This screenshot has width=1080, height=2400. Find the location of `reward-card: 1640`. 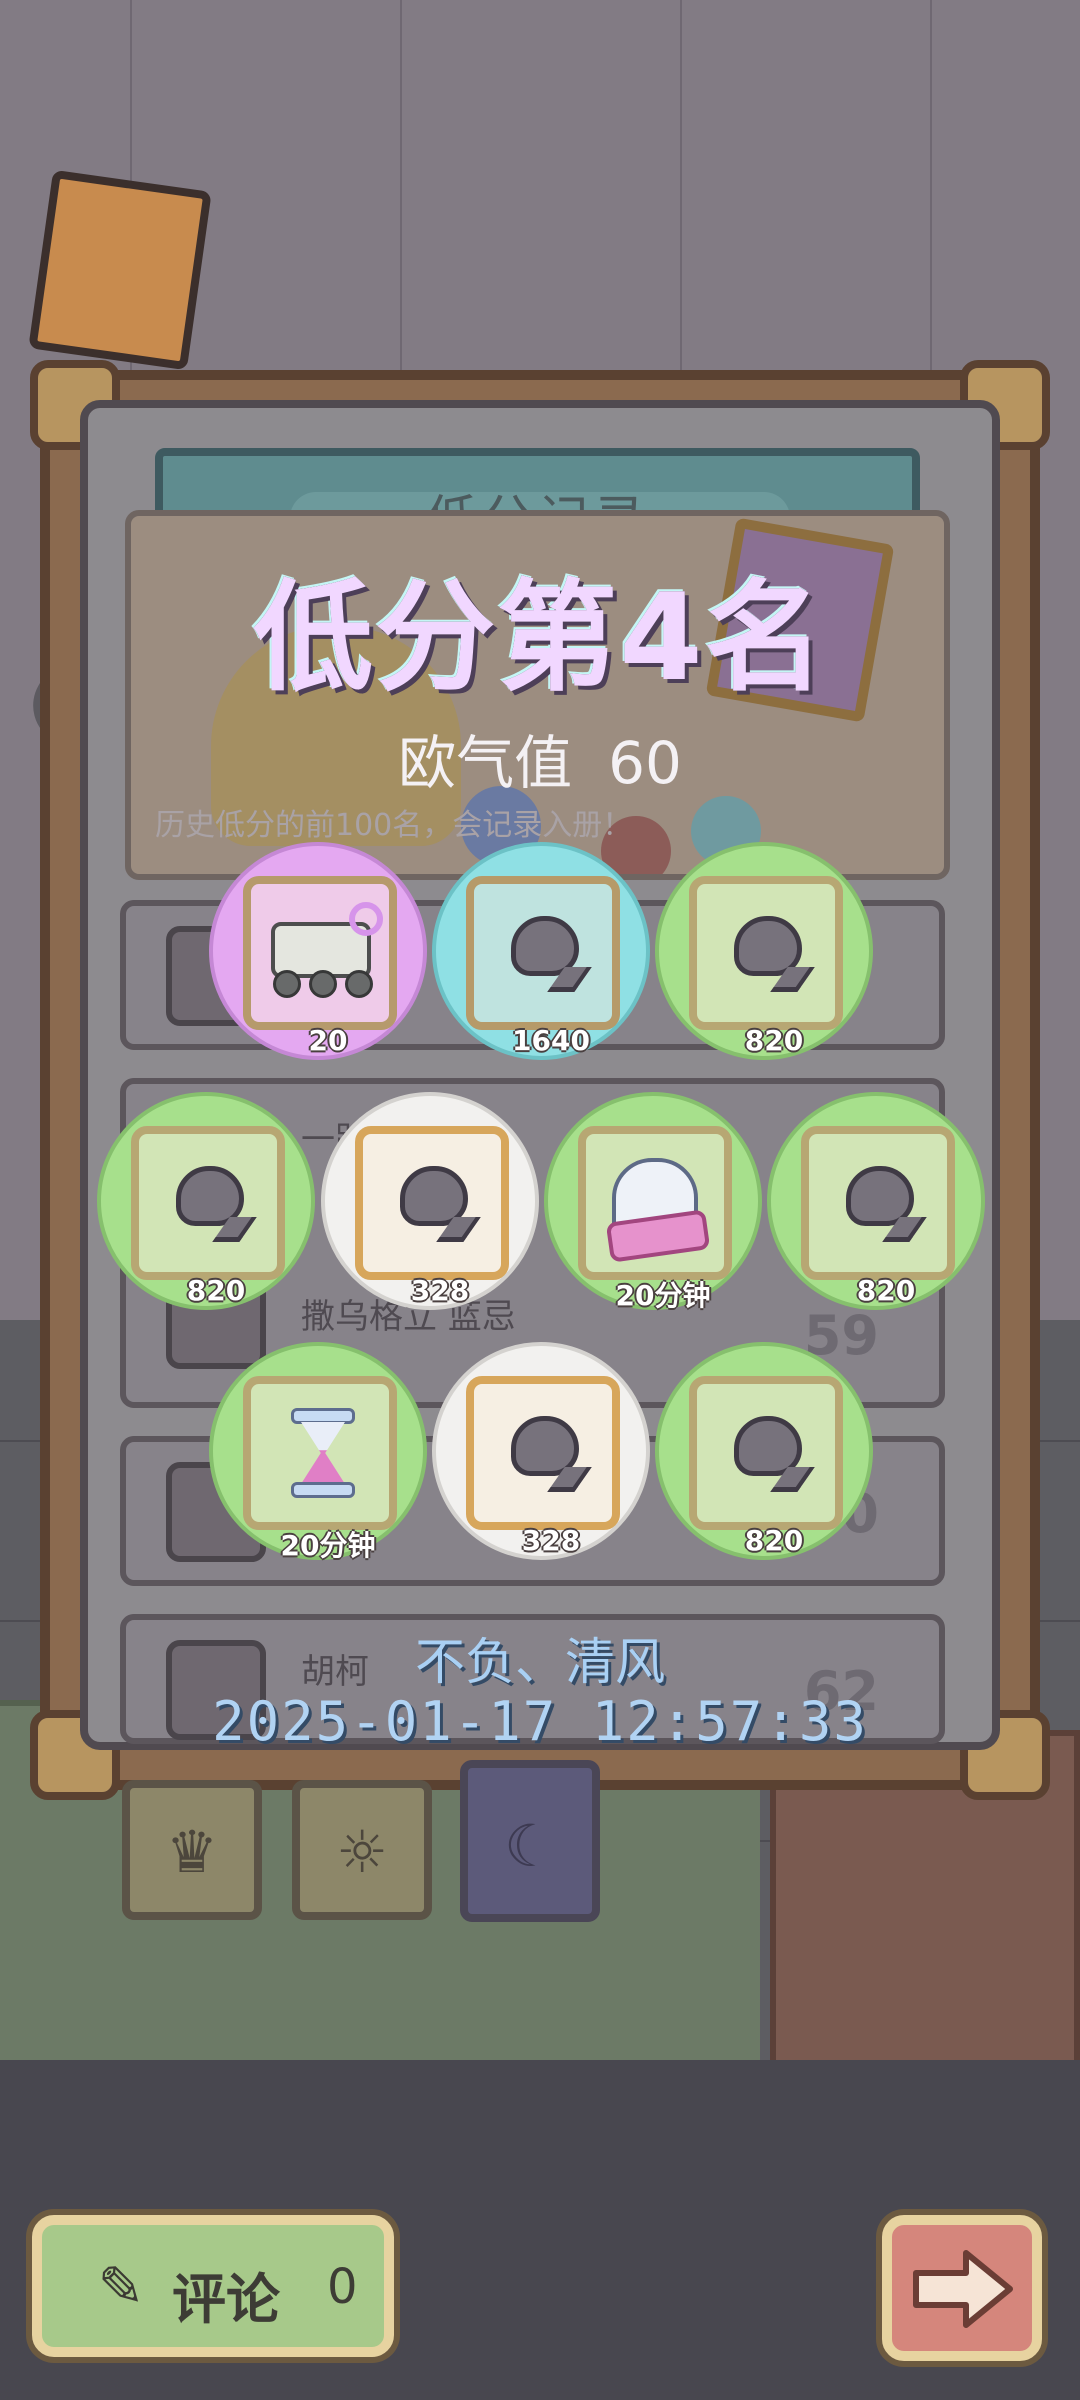

reward-card: 1640 is located at coordinates (543, 966).